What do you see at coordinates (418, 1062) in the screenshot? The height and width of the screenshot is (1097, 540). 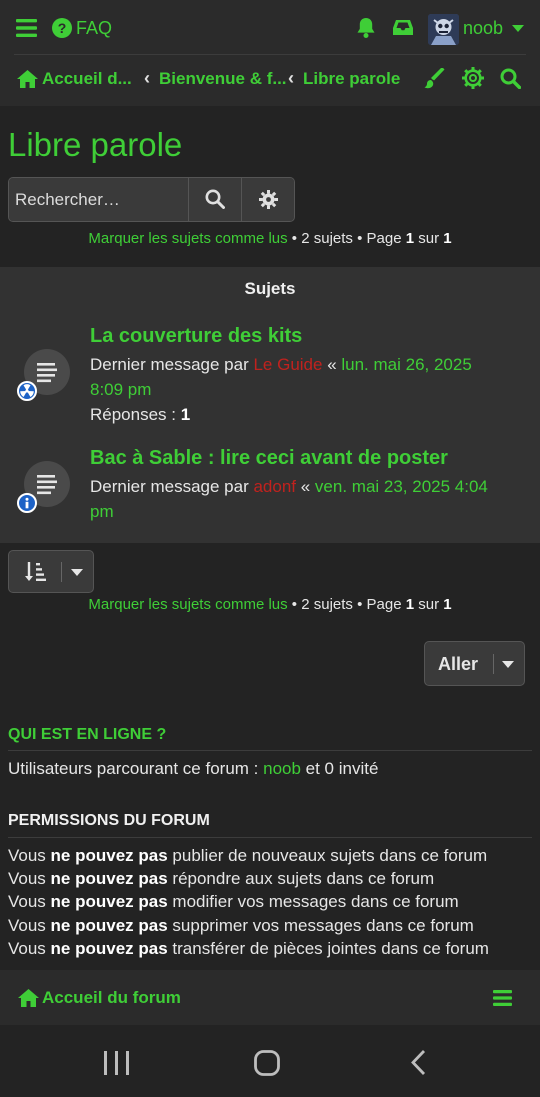 I see `back-icon` at bounding box center [418, 1062].